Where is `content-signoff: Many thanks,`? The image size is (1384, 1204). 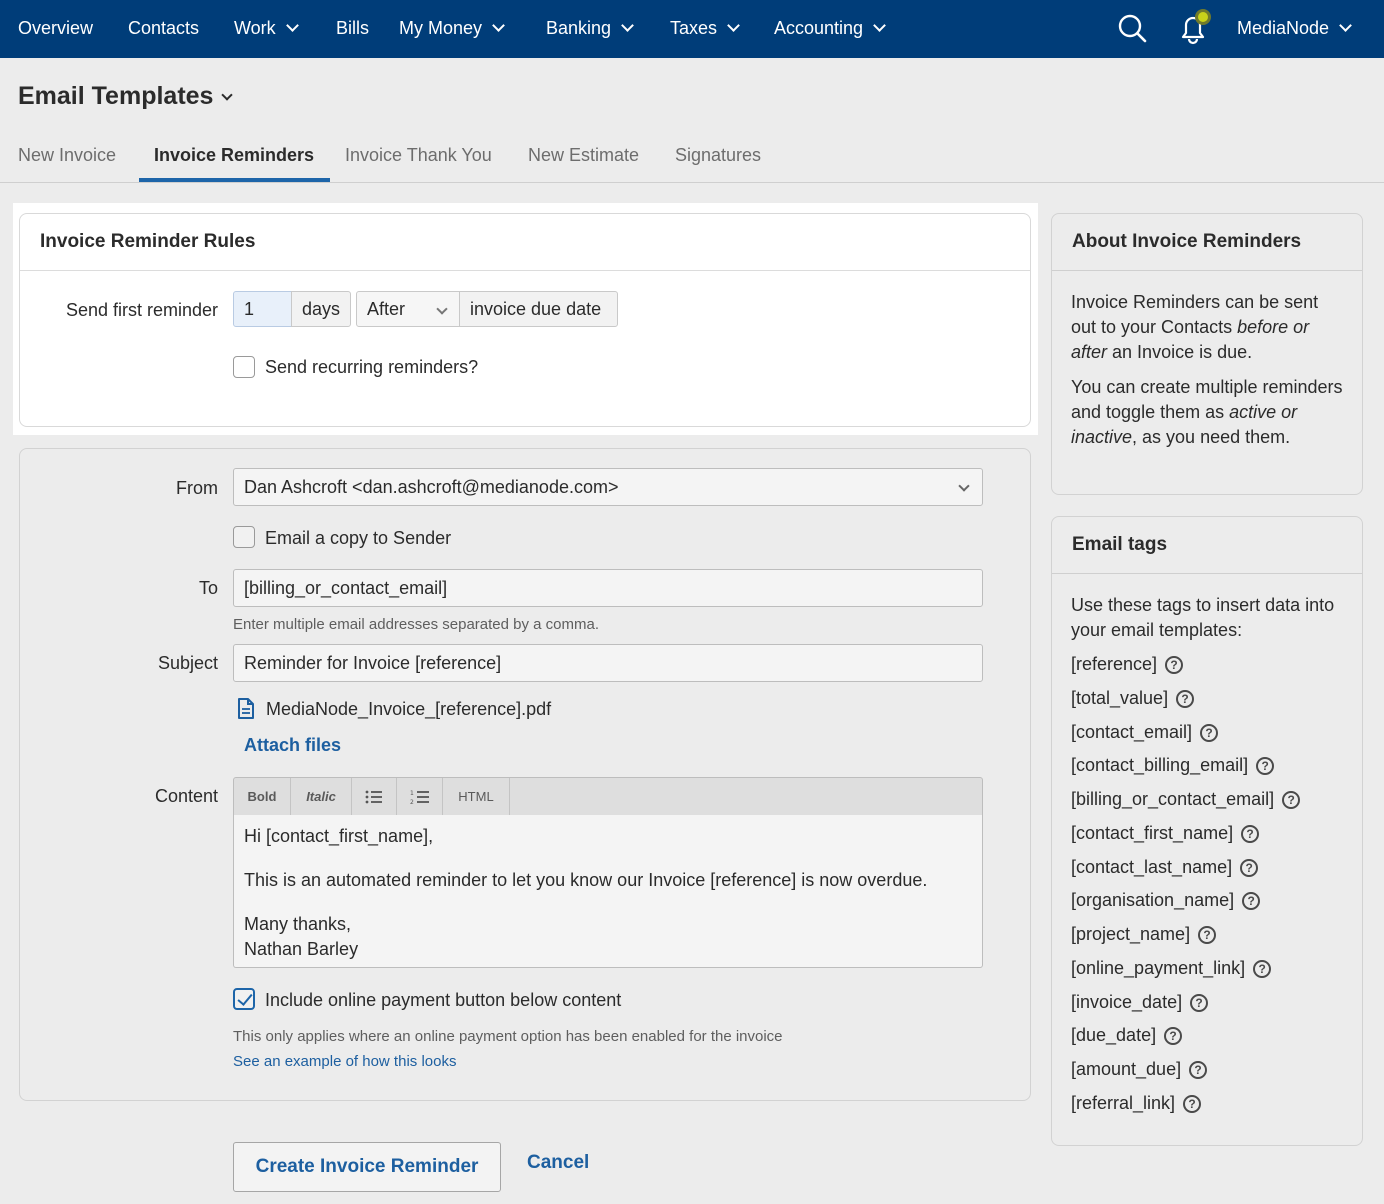
content-signoff: Many thanks, is located at coordinates (298, 924).